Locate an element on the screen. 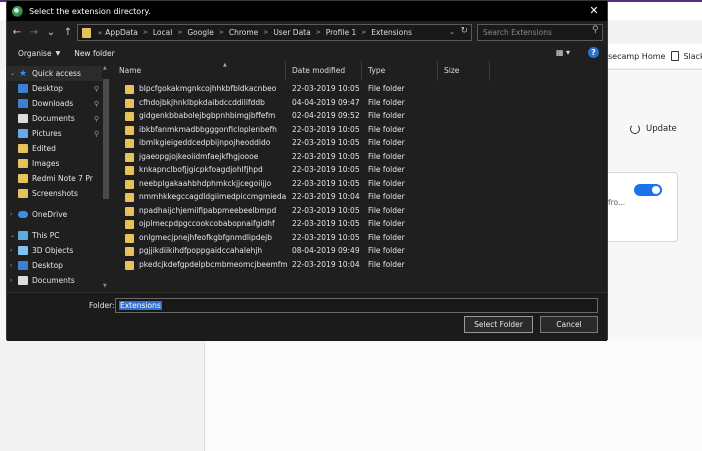  bookmark-basecamp: secamp Home is located at coordinates (636, 56).